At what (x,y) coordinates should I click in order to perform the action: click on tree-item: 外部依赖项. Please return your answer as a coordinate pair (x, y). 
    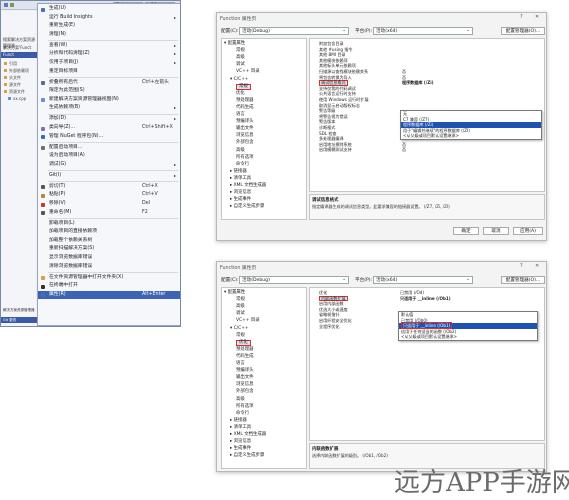
    Looking at the image, I should click on (19, 70).